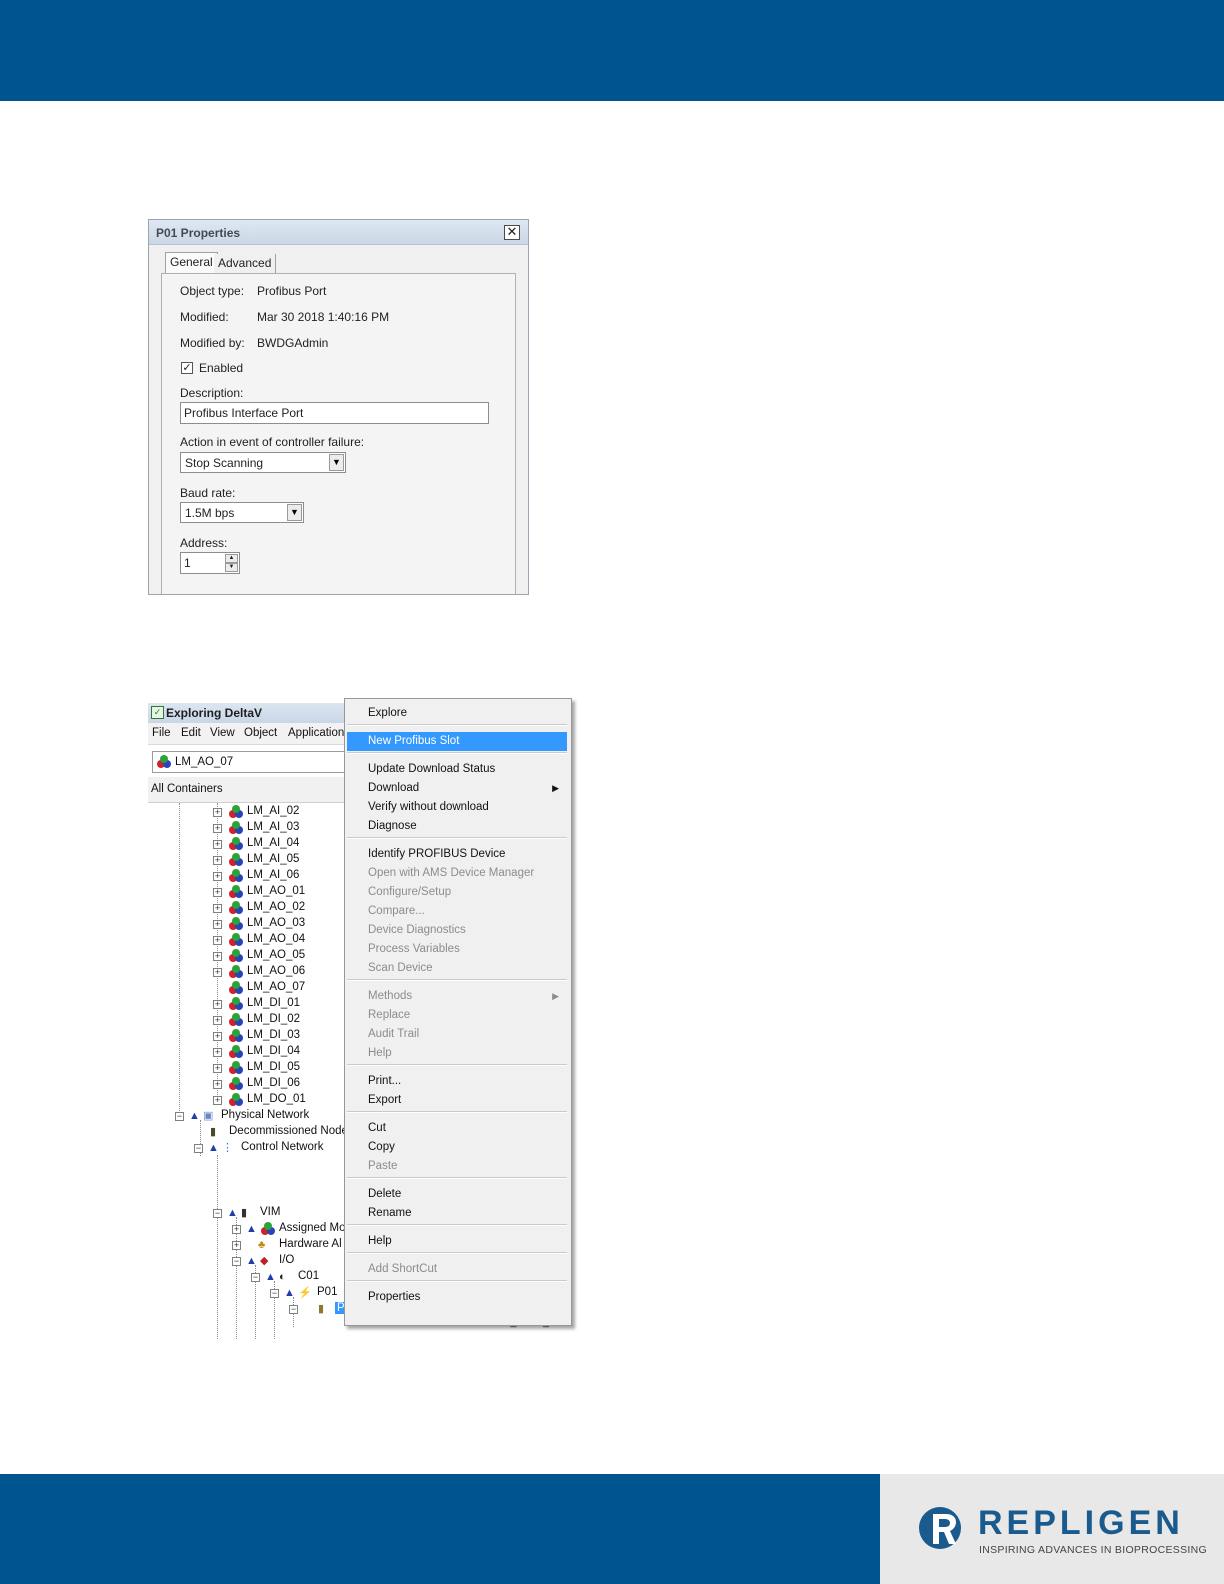 The image size is (1224, 1584). Describe the element at coordinates (264, 1261) in the screenshot. I see `io-icon: ◆` at that location.